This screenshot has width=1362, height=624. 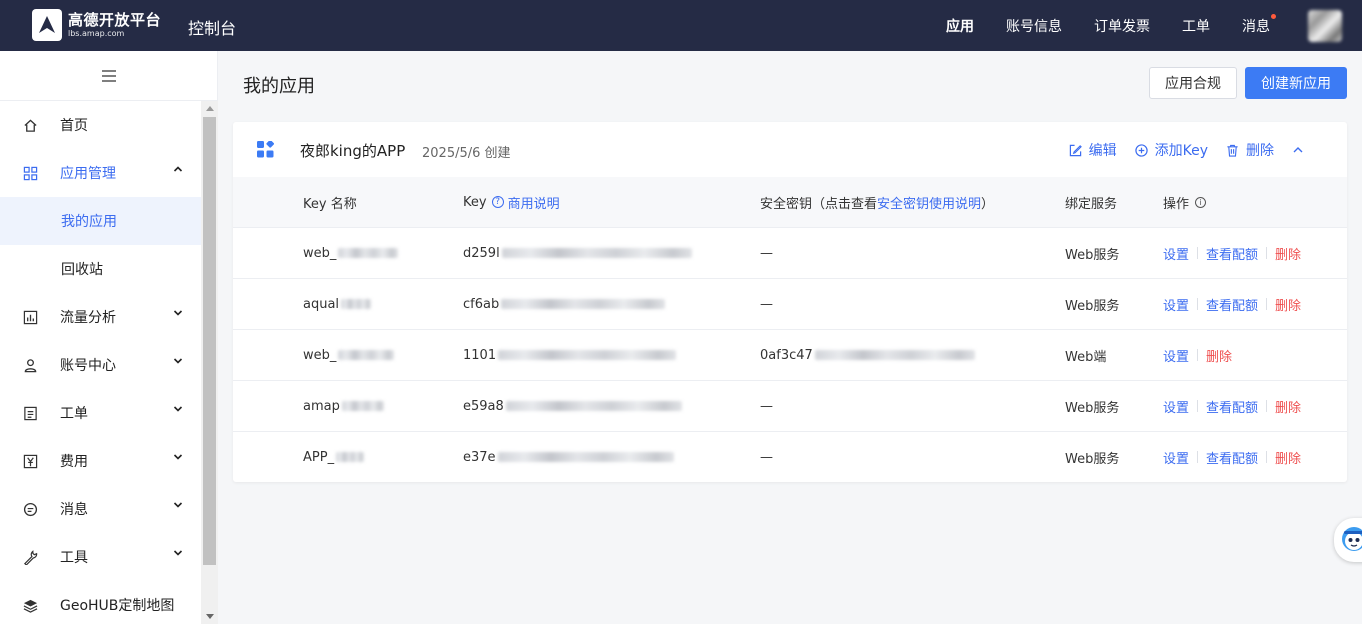 What do you see at coordinates (74, 414) in the screenshot?
I see `sidebar-item-label: 工单` at bounding box center [74, 414].